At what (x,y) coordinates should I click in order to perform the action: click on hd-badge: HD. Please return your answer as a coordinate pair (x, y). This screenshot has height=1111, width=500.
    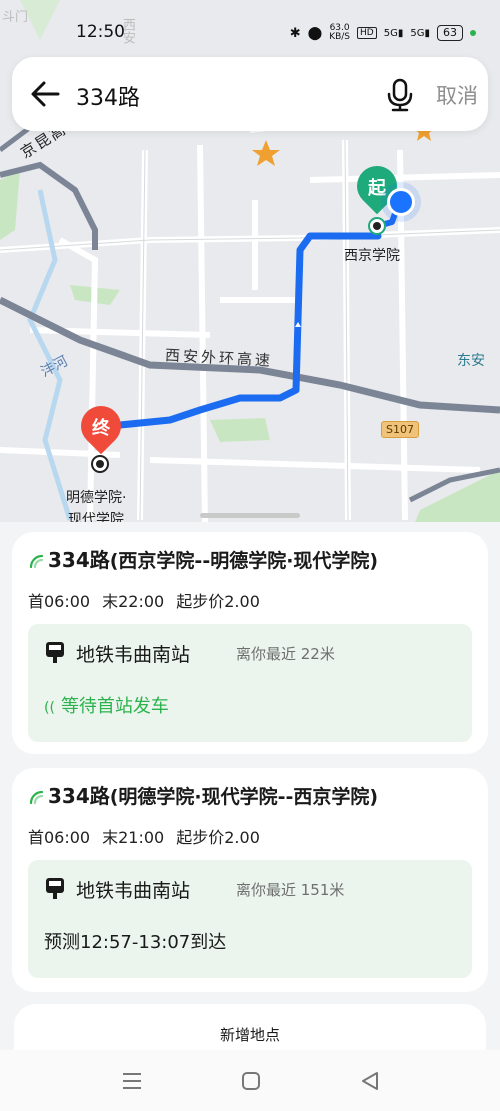
    Looking at the image, I should click on (367, 33).